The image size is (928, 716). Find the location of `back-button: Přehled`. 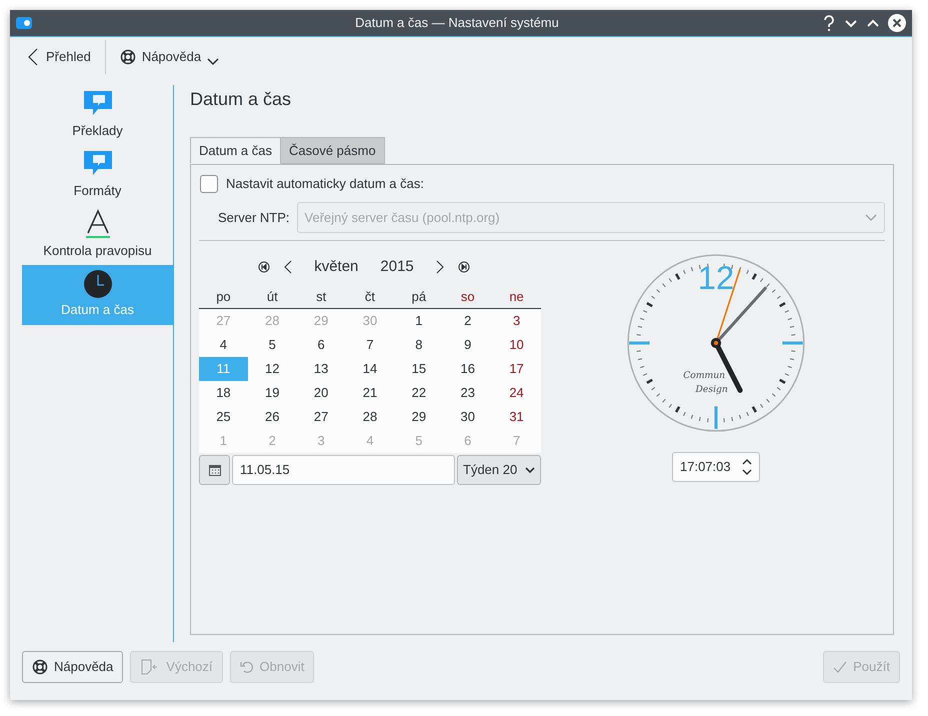

back-button: Přehled is located at coordinates (66, 57).